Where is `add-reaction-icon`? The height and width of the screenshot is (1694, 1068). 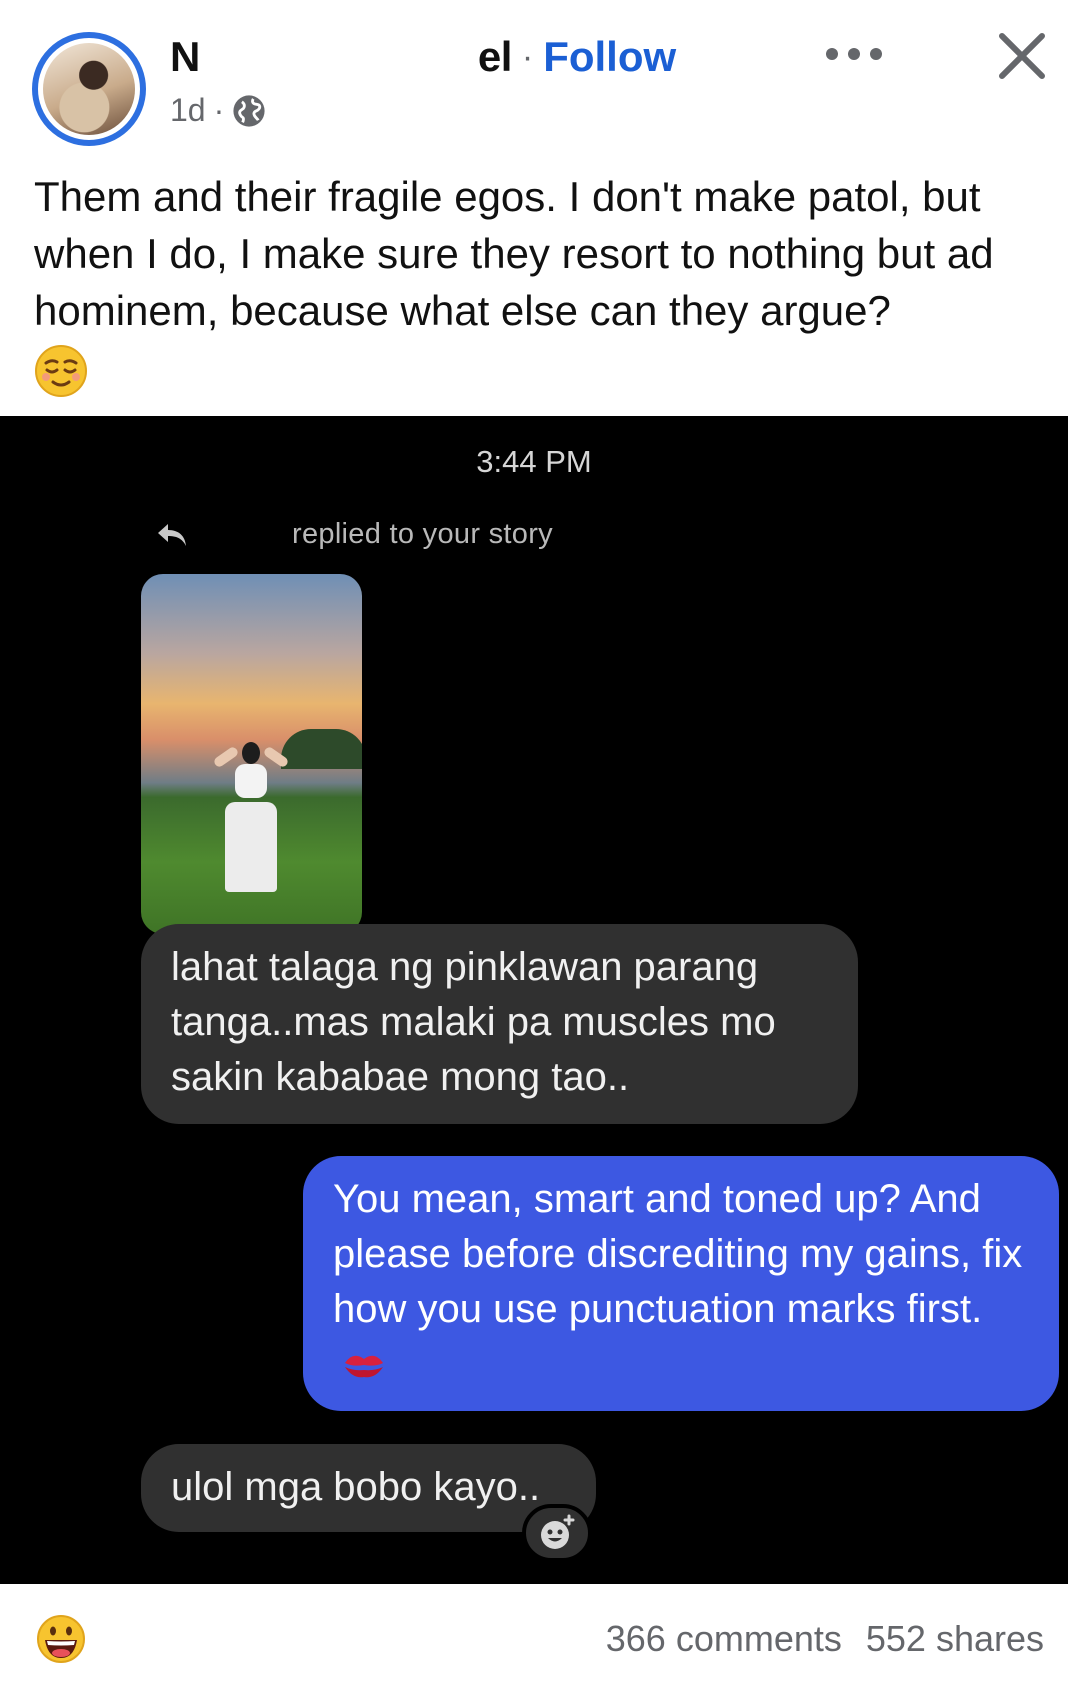 add-reaction-icon is located at coordinates (557, 1533).